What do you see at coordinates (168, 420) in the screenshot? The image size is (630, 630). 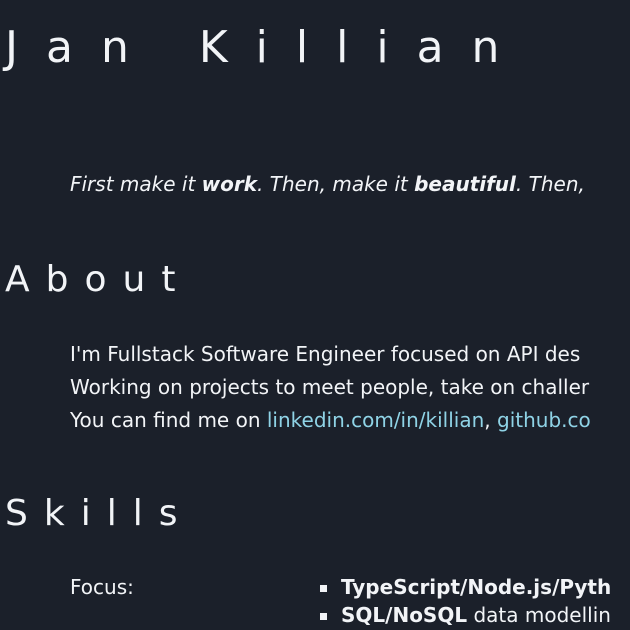 I see `about-line-3-prefix: You can find me on` at bounding box center [168, 420].